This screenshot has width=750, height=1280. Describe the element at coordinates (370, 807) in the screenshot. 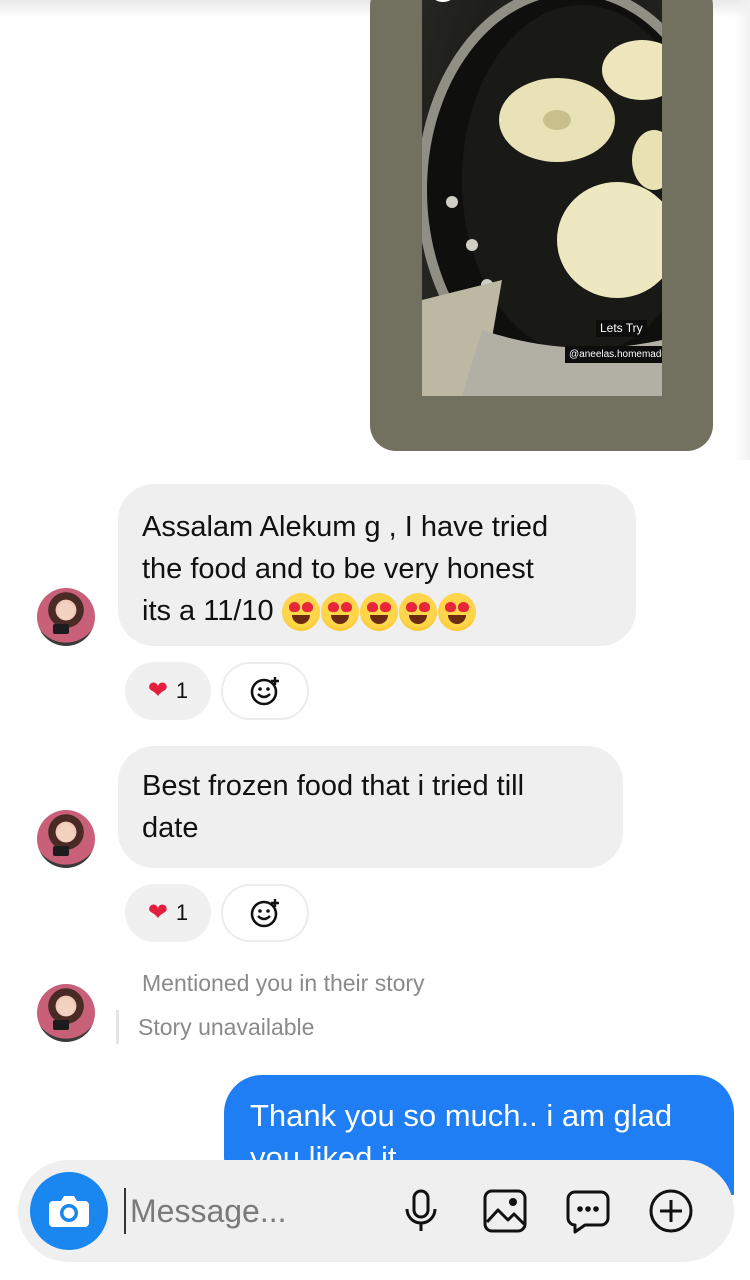

I see `message-bubble: Best frozen food that i tried till date` at that location.